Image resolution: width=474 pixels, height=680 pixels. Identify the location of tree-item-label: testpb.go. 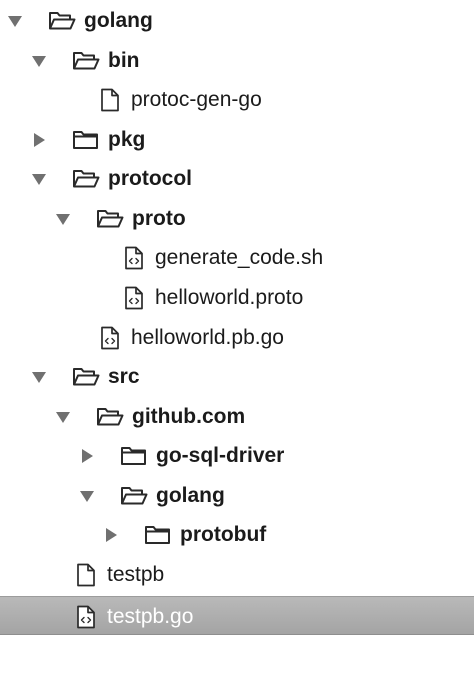
(150, 616).